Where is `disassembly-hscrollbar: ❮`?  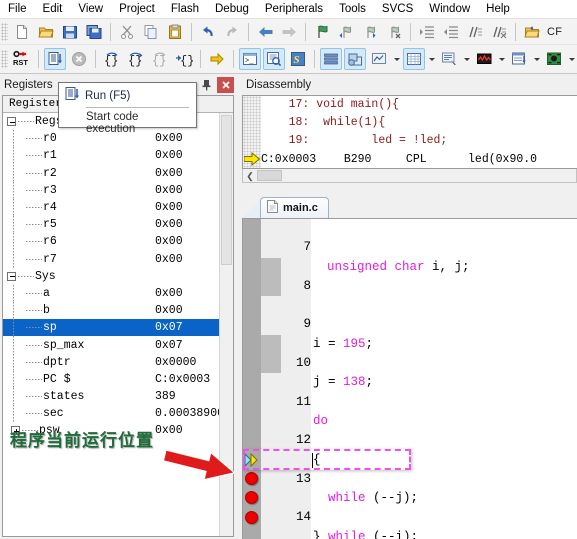 disassembly-hscrollbar: ❮ is located at coordinates (409, 176).